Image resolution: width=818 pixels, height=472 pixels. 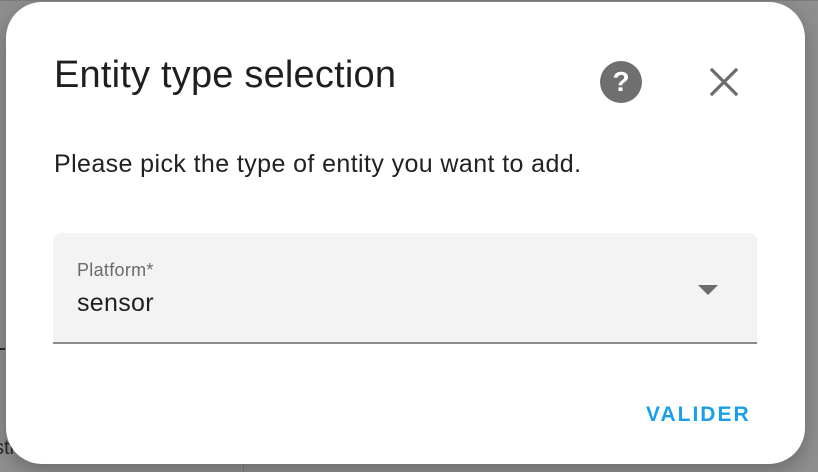 I want to click on validate-button: VALIDER, so click(x=698, y=415).